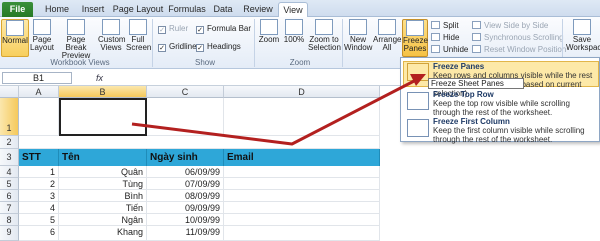 The width and height of the screenshot is (600, 241). What do you see at coordinates (525, 49) in the screenshot?
I see `reset-window-label: Reset Window Position` at bounding box center [525, 49].